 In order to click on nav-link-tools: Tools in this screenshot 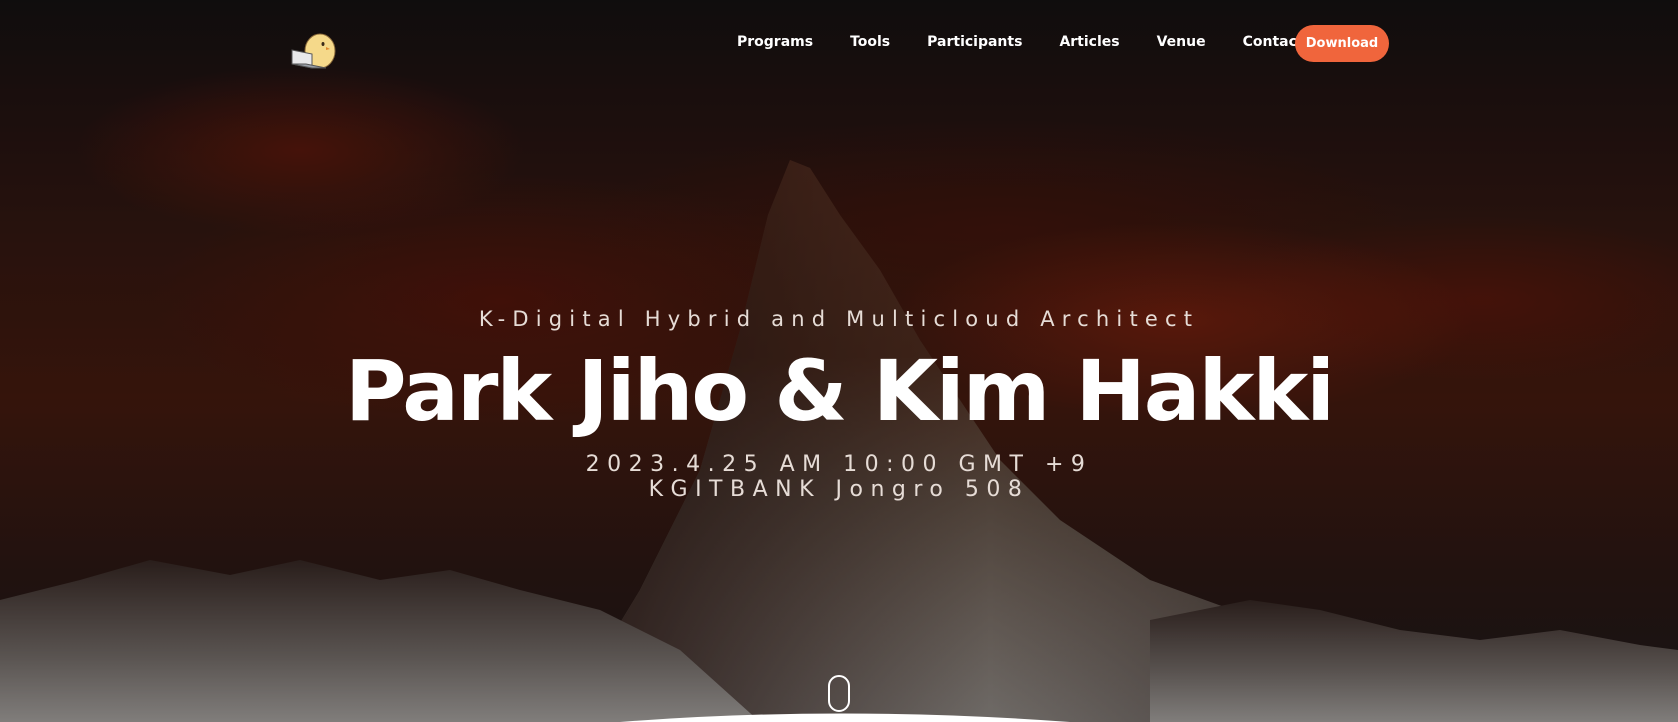, I will do `click(870, 42)`.